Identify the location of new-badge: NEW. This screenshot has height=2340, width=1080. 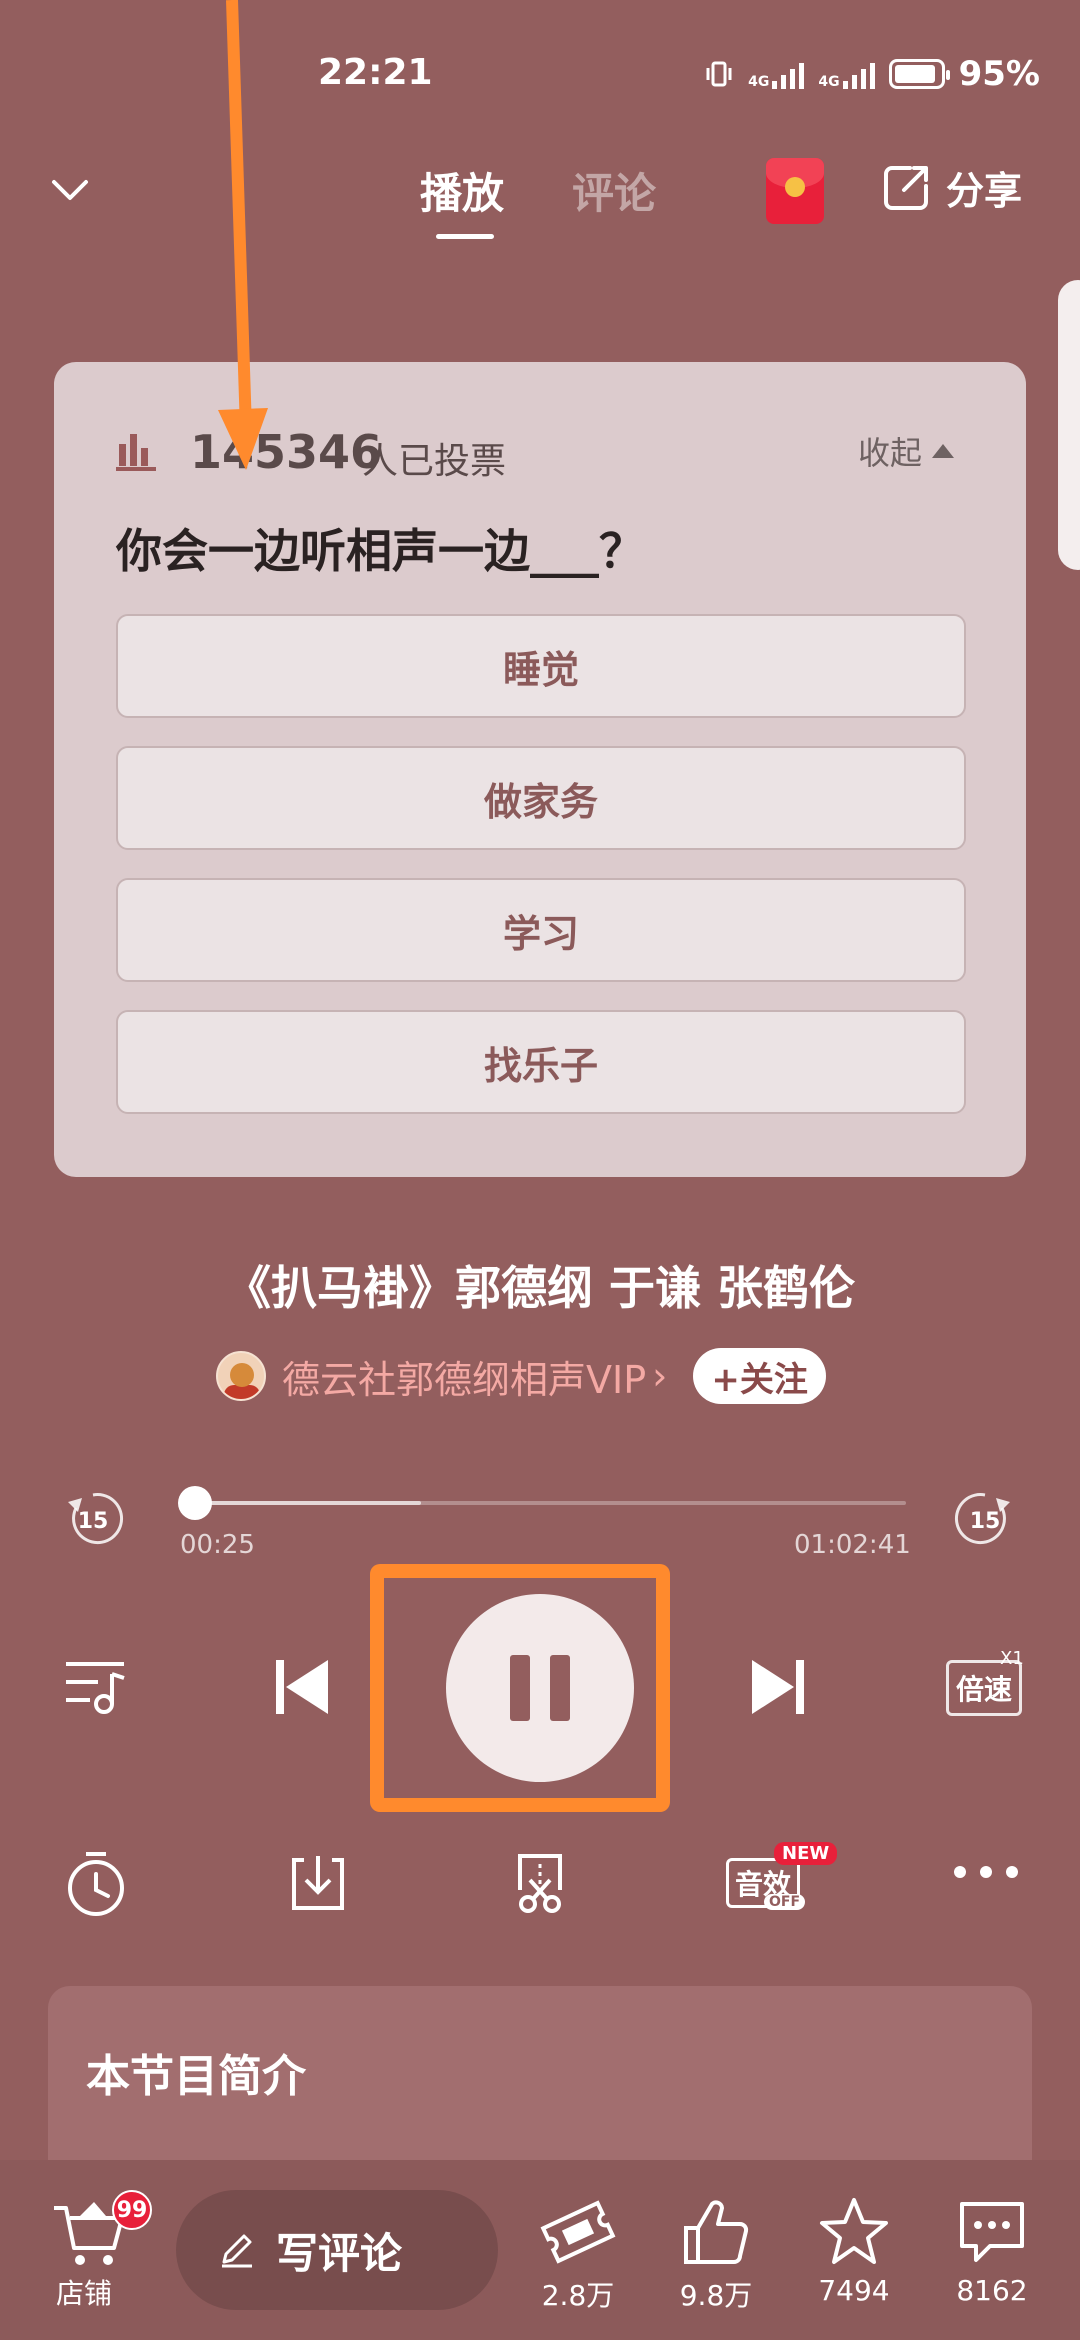
(806, 1853).